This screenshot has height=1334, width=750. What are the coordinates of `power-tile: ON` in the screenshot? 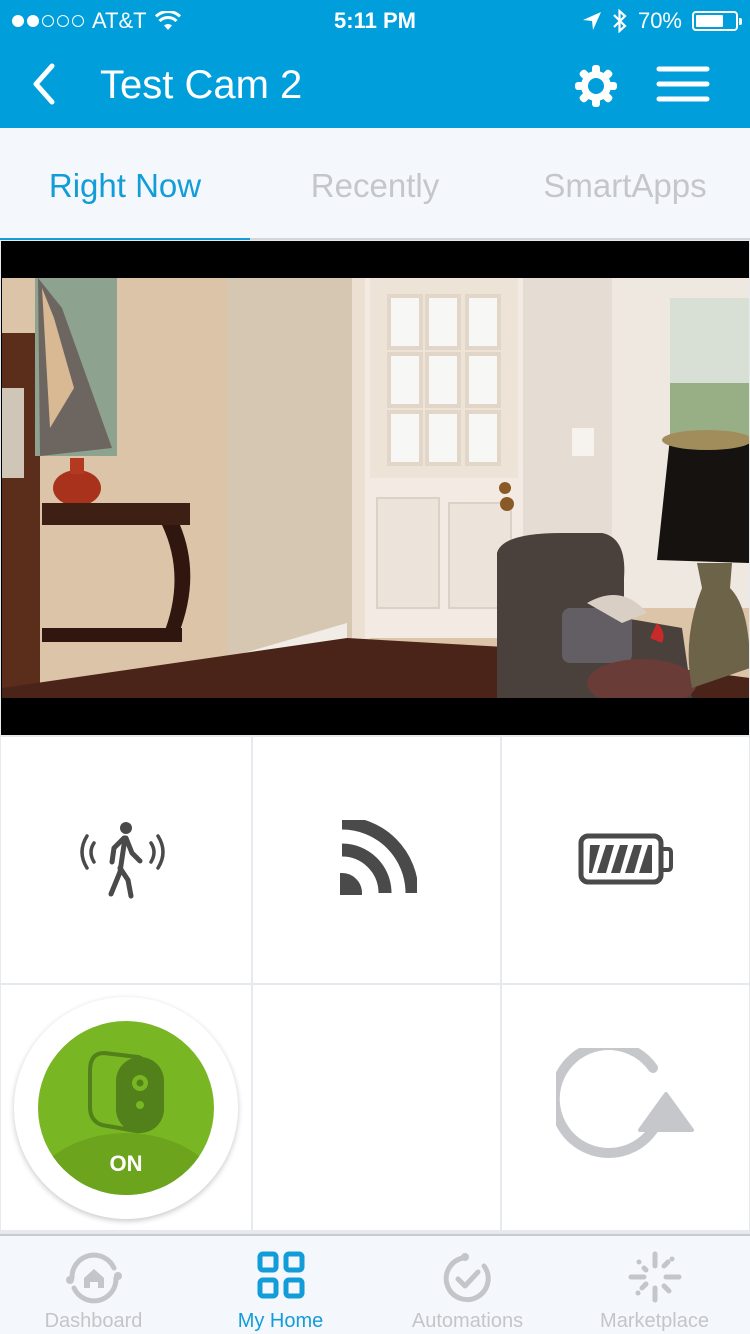 It's located at (126, 1107).